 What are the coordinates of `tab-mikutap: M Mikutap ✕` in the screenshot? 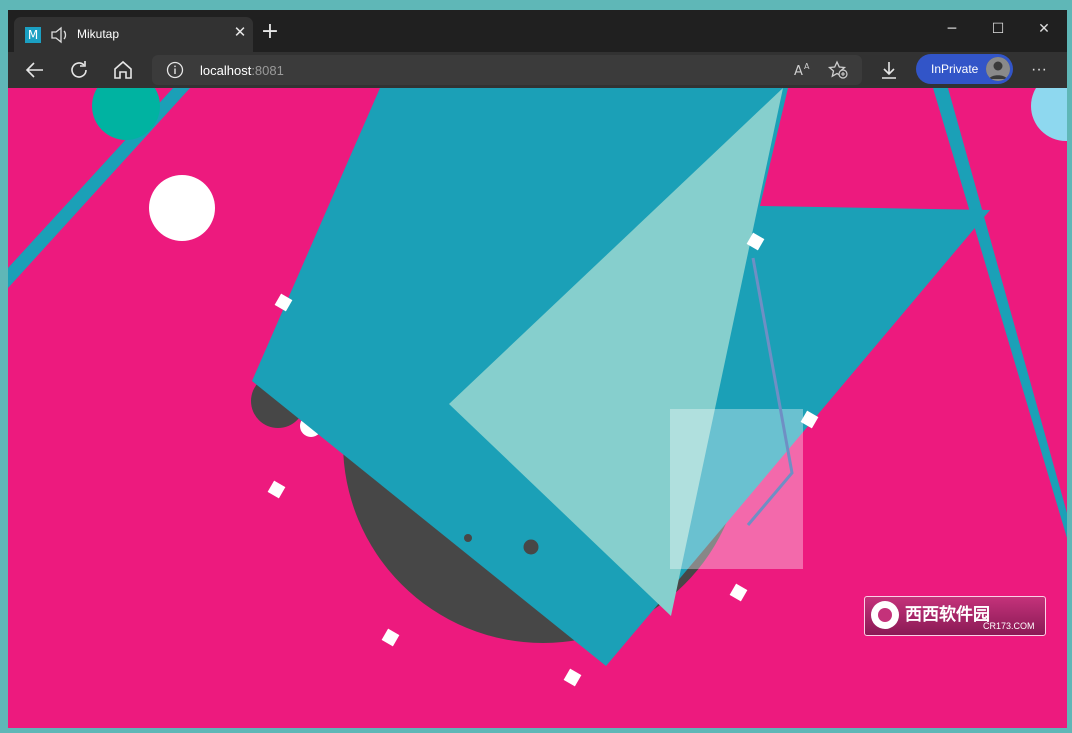 It's located at (133, 34).